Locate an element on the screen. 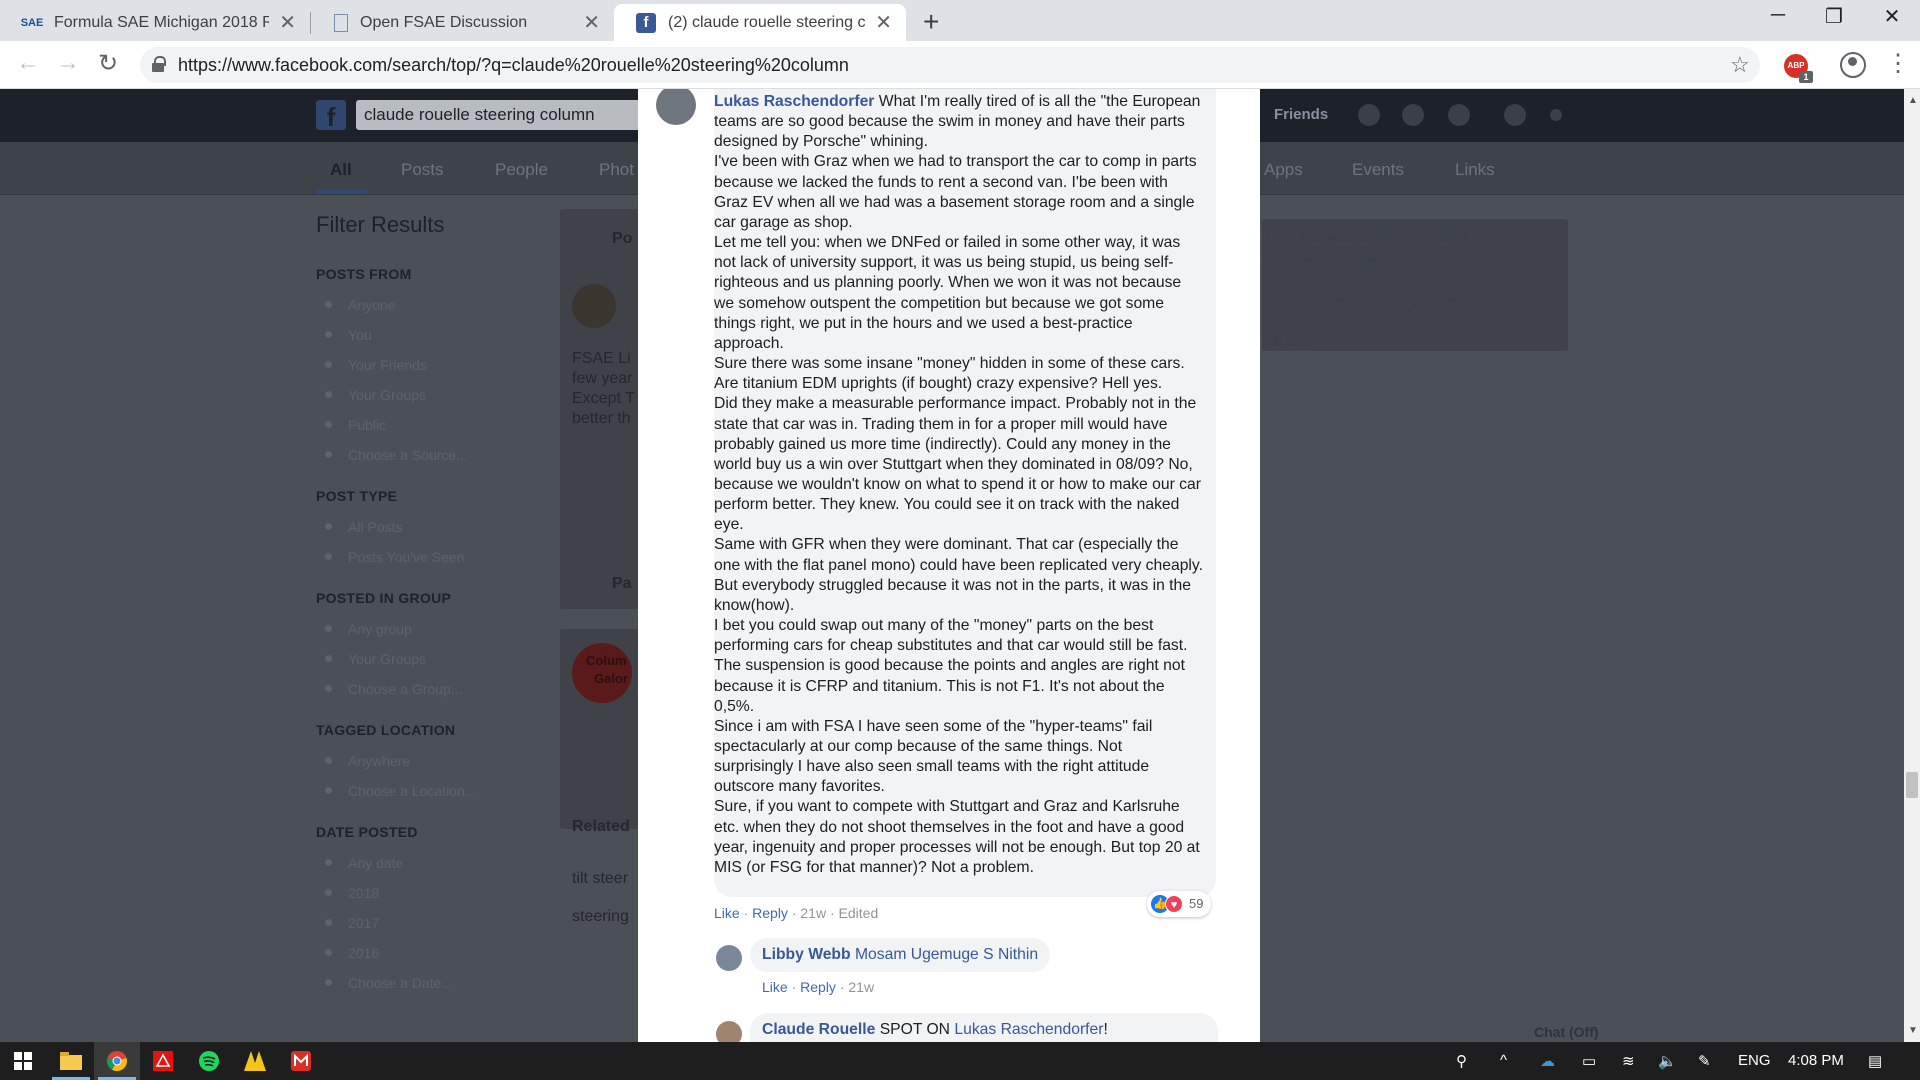 This screenshot has width=1920, height=1080. input-language: ENG is located at coordinates (1754, 1060).